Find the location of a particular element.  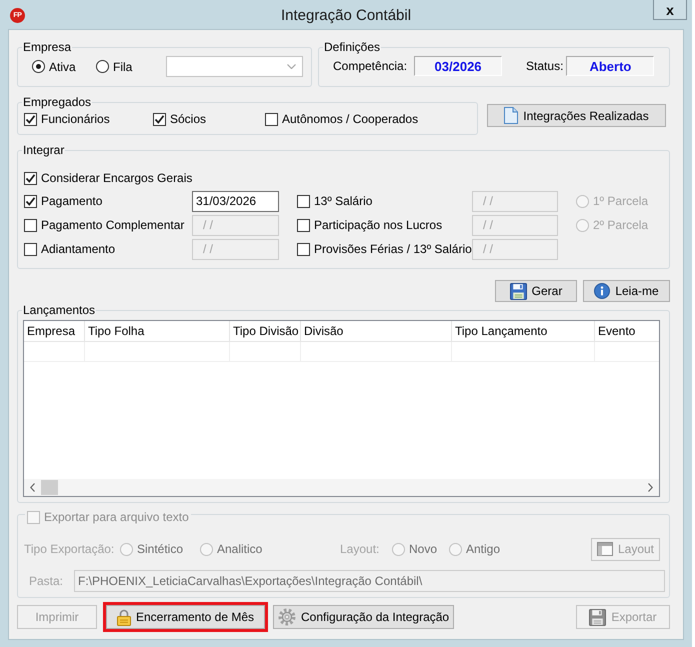

group-title: Empregados is located at coordinates (57, 102).